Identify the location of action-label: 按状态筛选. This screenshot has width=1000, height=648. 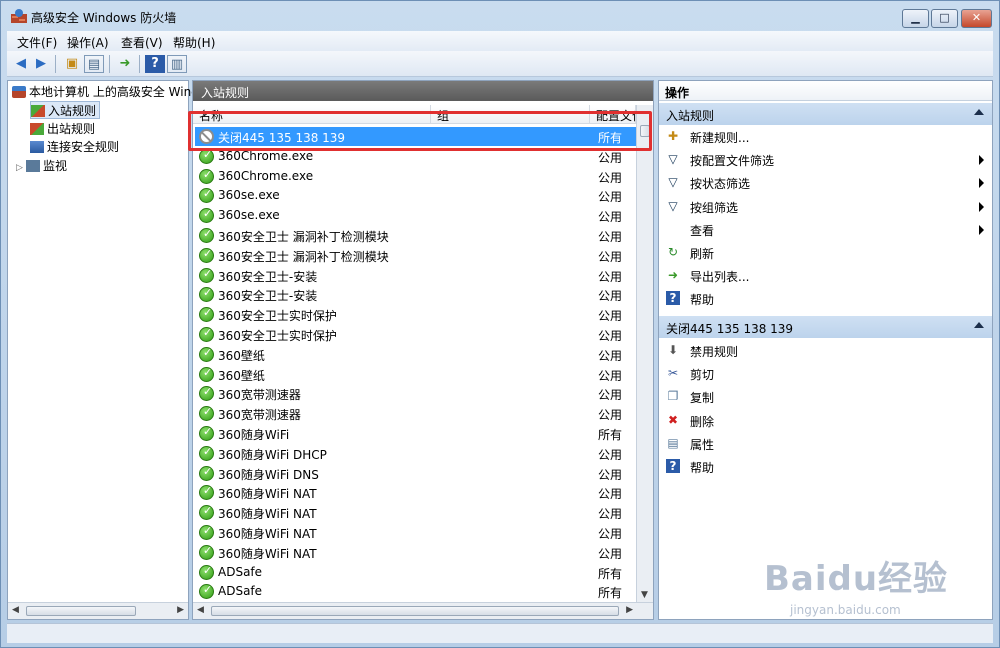
(720, 184).